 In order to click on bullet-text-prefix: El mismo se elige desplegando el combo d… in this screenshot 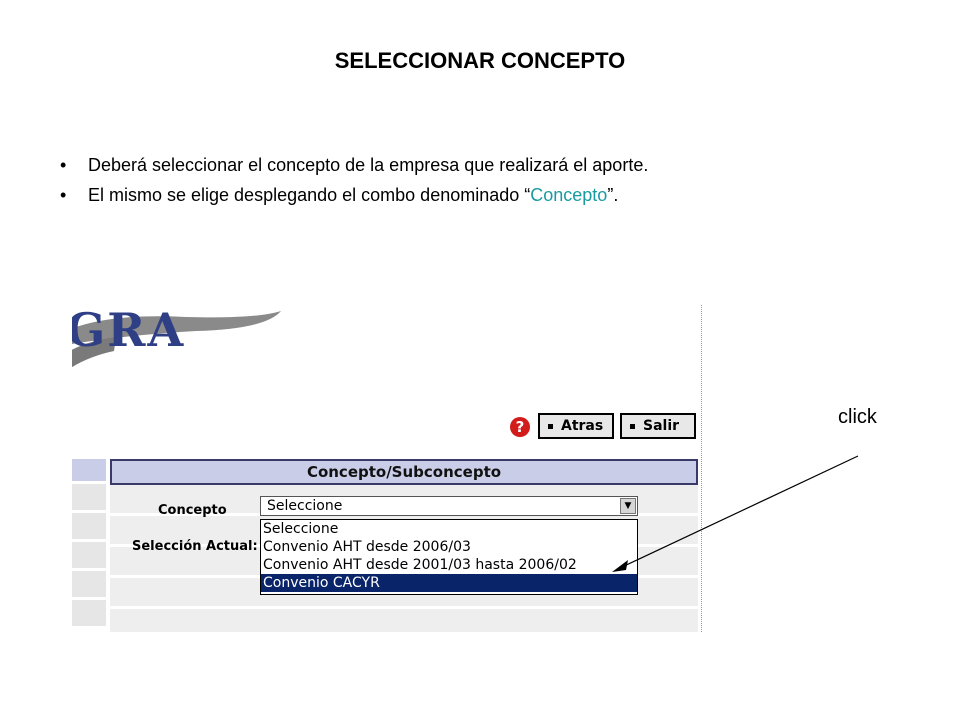, I will do `click(309, 195)`.